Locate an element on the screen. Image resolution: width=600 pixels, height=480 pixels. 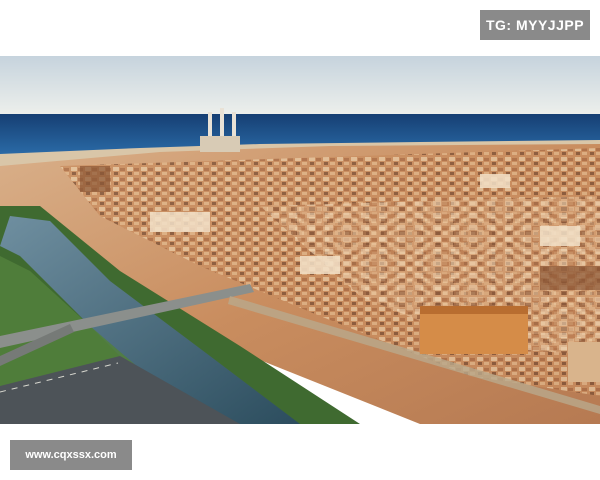
watermark-site-badge: www.cqxssx.com is located at coordinates (71, 455).